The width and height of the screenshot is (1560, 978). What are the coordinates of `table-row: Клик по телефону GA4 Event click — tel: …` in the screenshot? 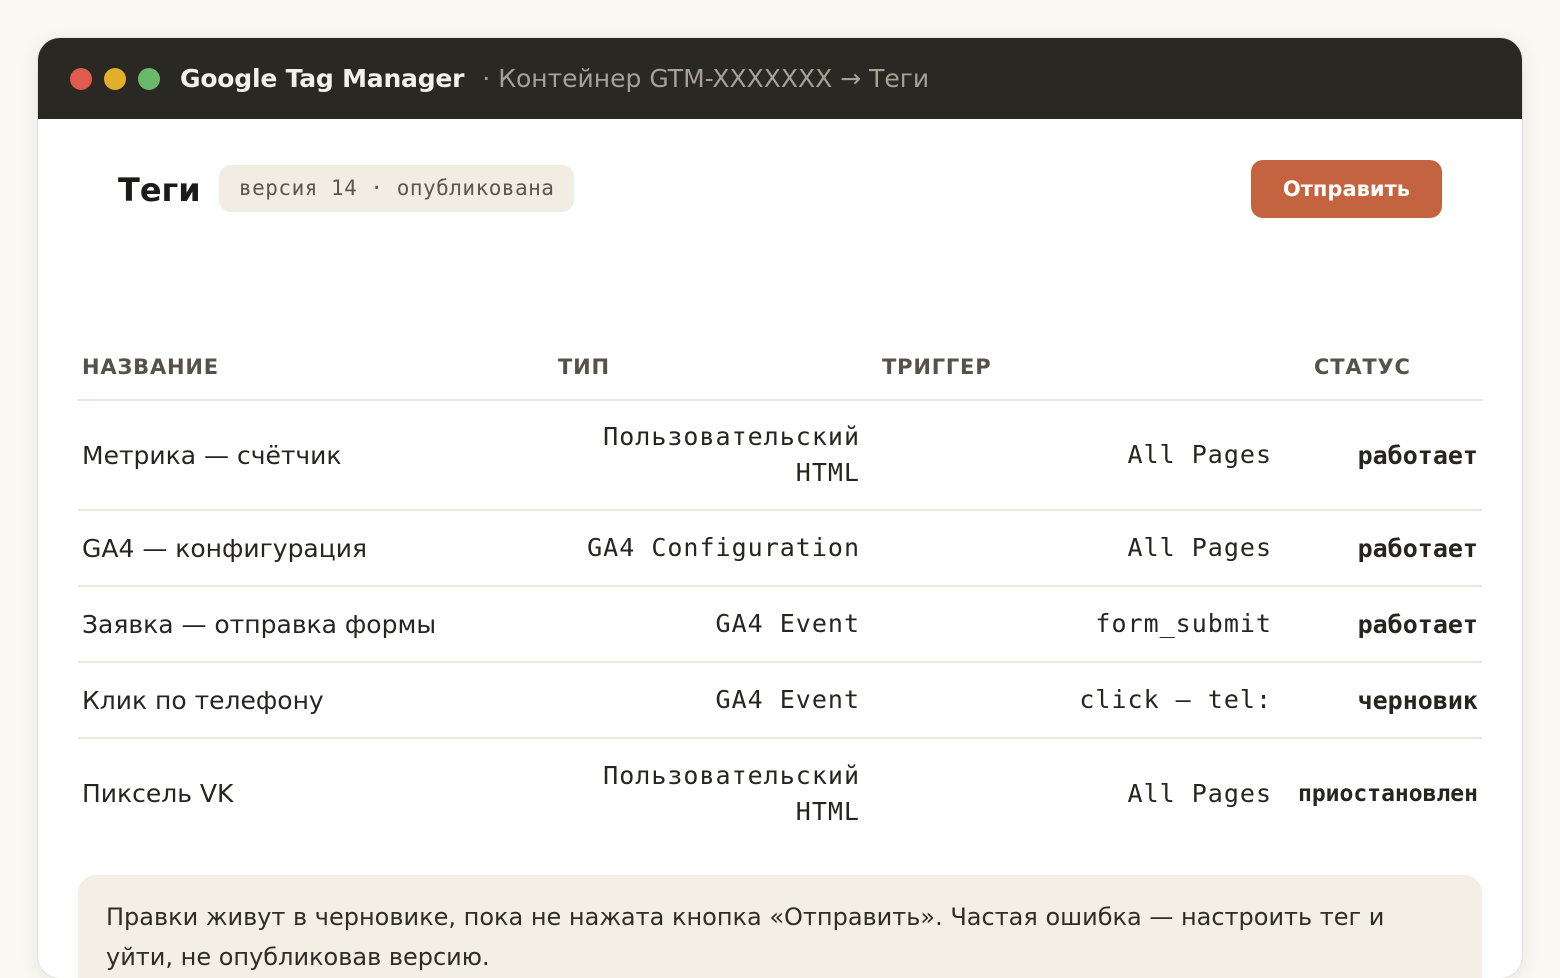 It's located at (780, 700).